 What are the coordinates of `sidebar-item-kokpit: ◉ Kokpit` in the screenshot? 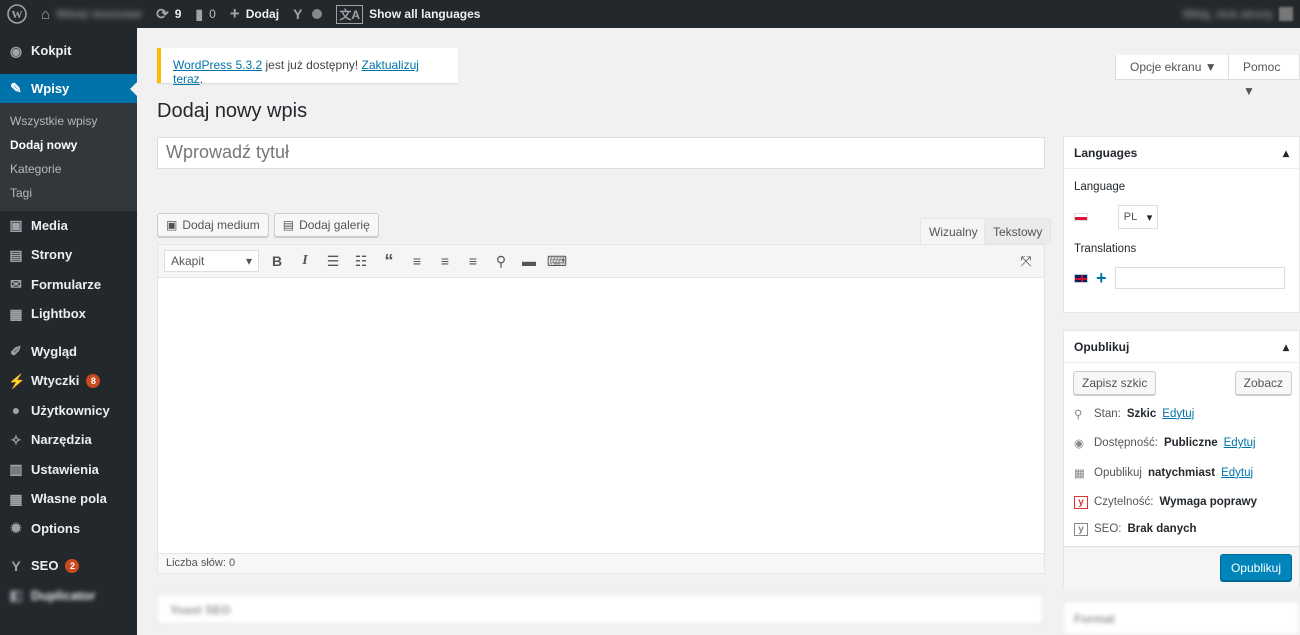 It's located at (68, 51).